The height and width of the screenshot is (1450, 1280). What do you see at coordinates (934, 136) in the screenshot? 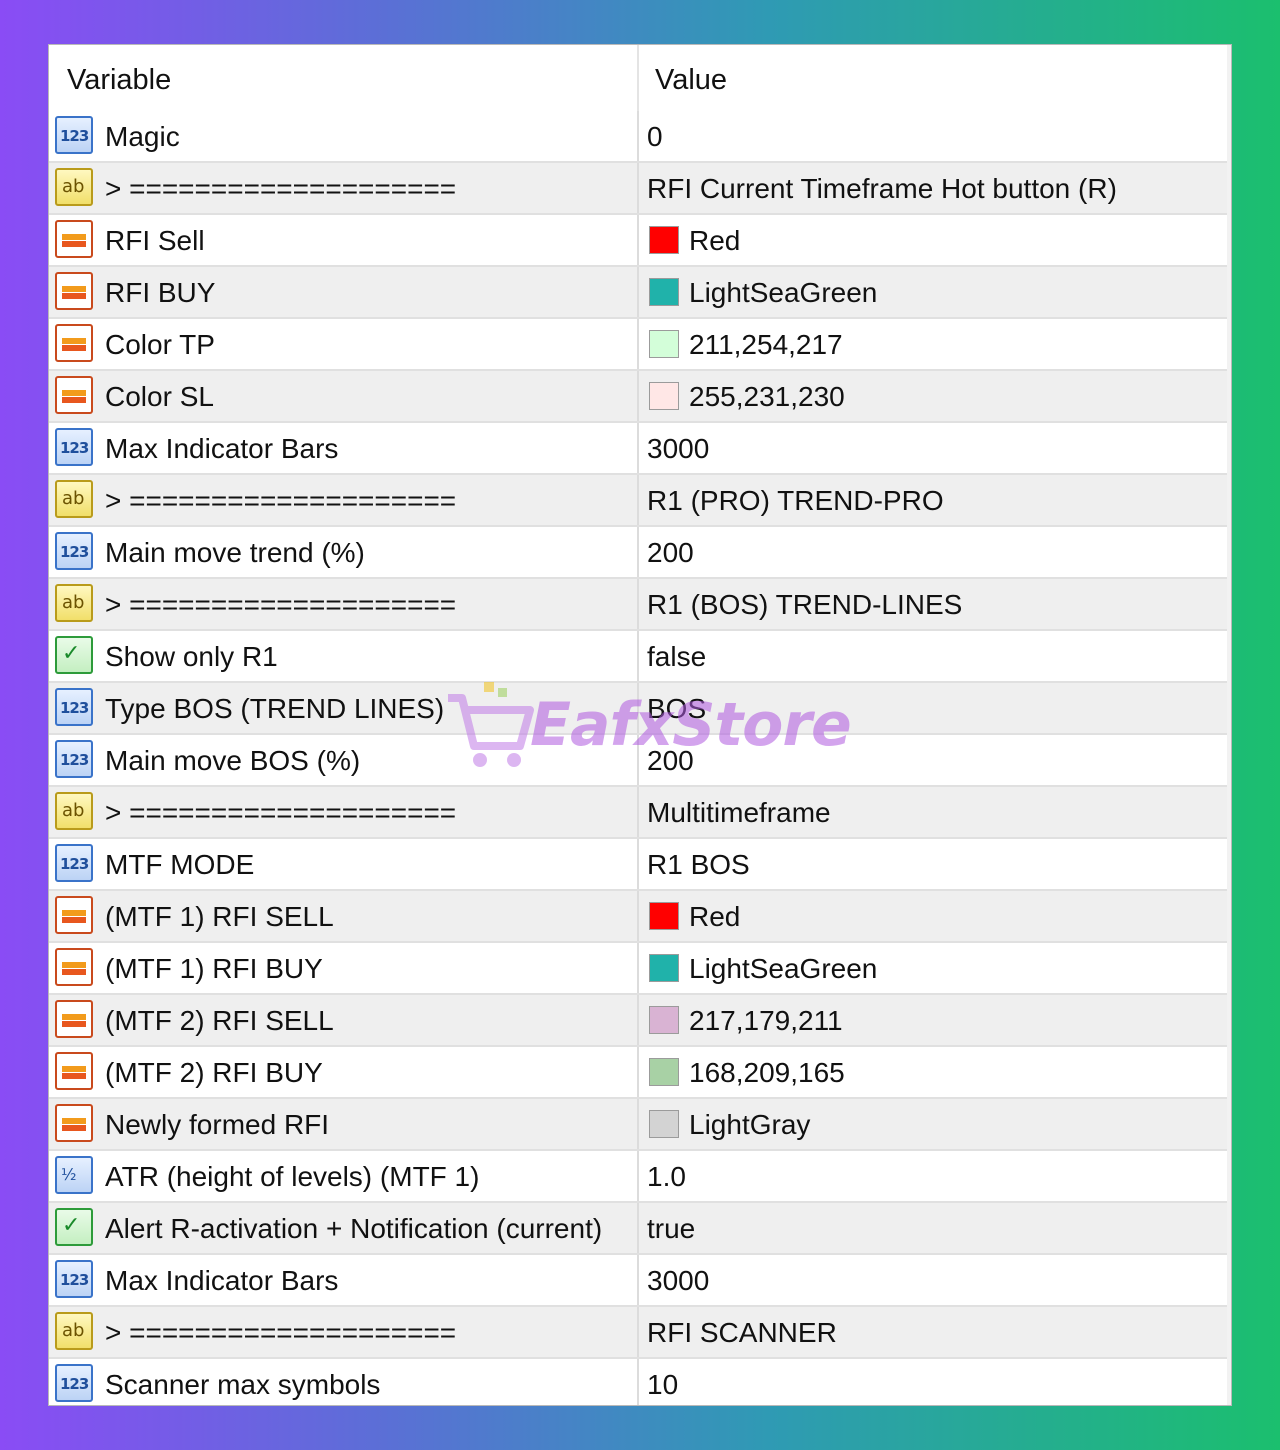
I see `value-cell: 0` at bounding box center [934, 136].